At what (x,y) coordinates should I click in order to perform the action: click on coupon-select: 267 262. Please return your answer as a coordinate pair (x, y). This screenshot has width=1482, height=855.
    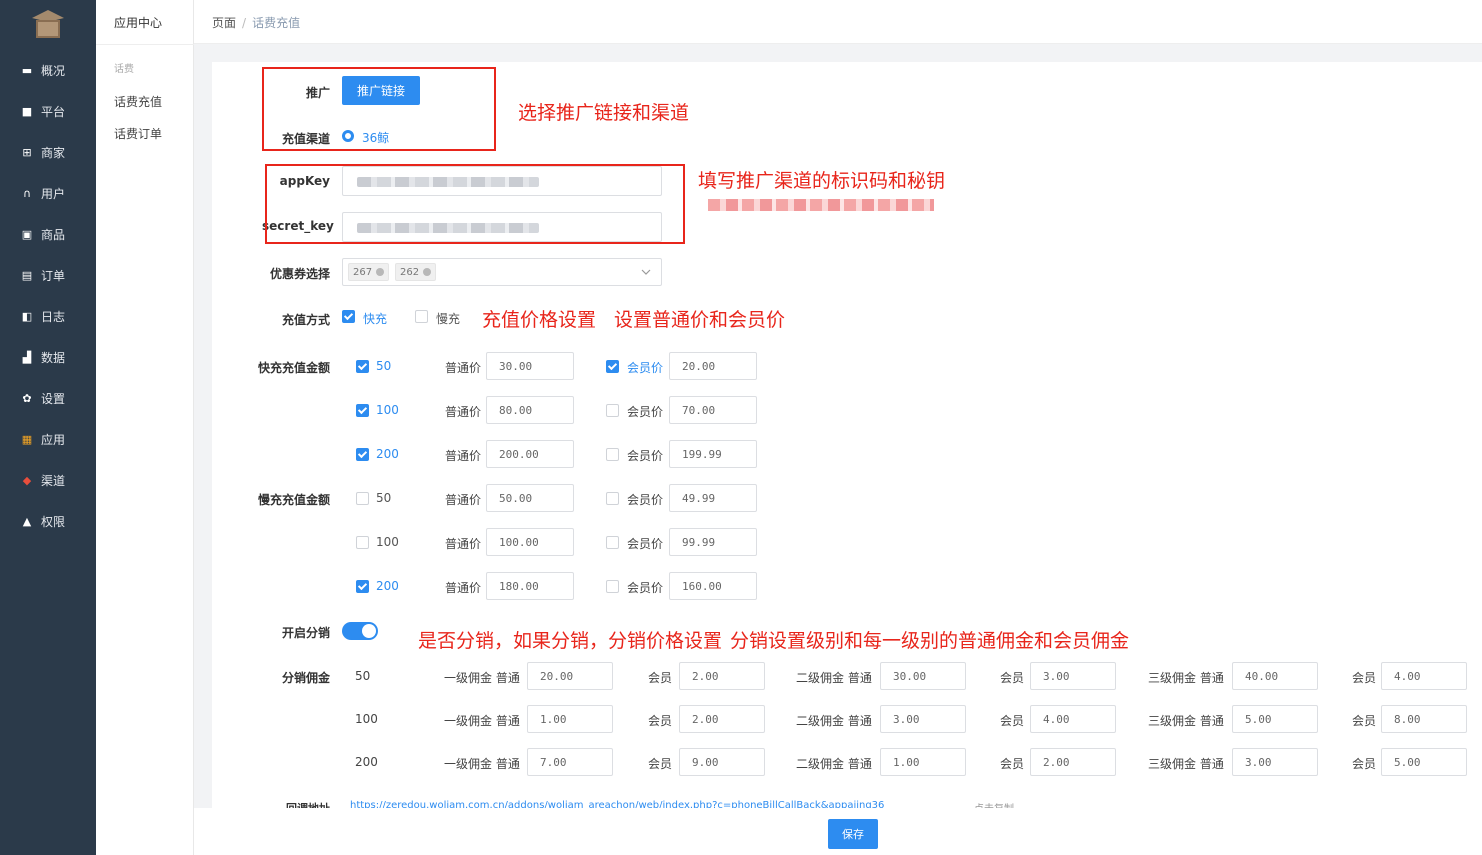
    Looking at the image, I should click on (502, 272).